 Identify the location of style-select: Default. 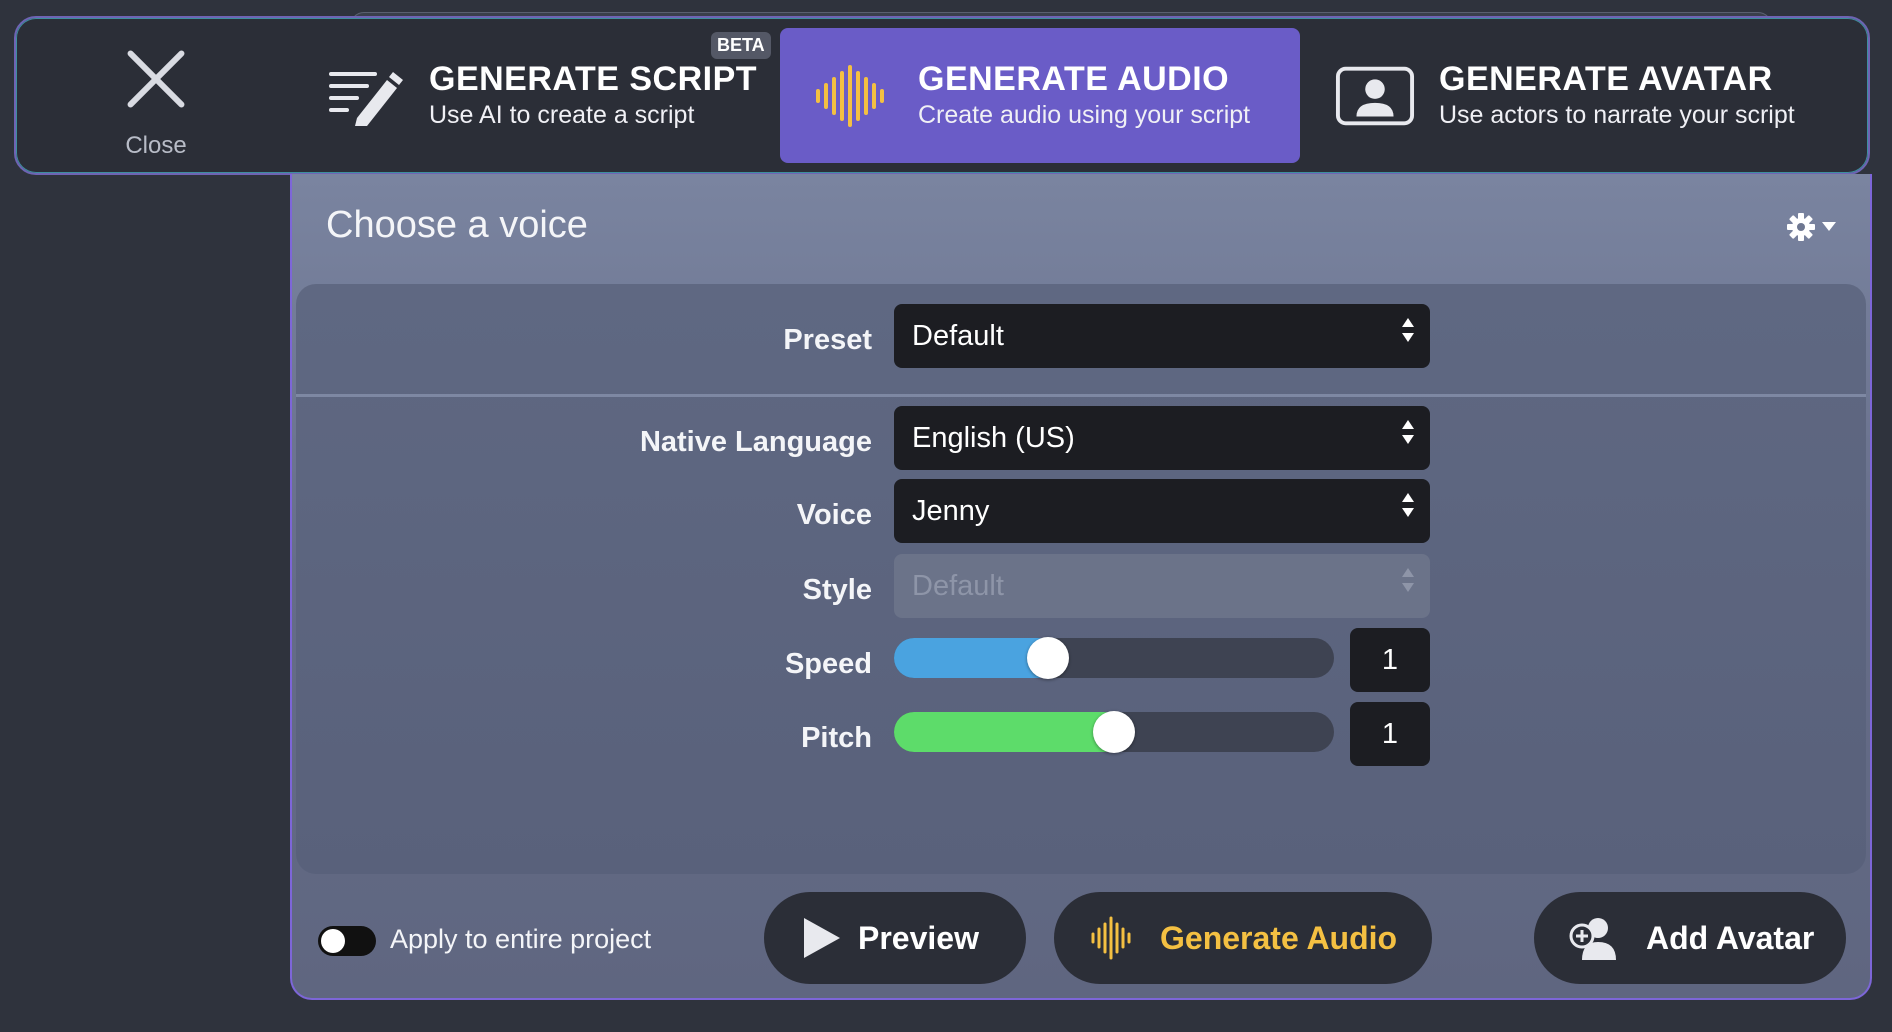
(1162, 586).